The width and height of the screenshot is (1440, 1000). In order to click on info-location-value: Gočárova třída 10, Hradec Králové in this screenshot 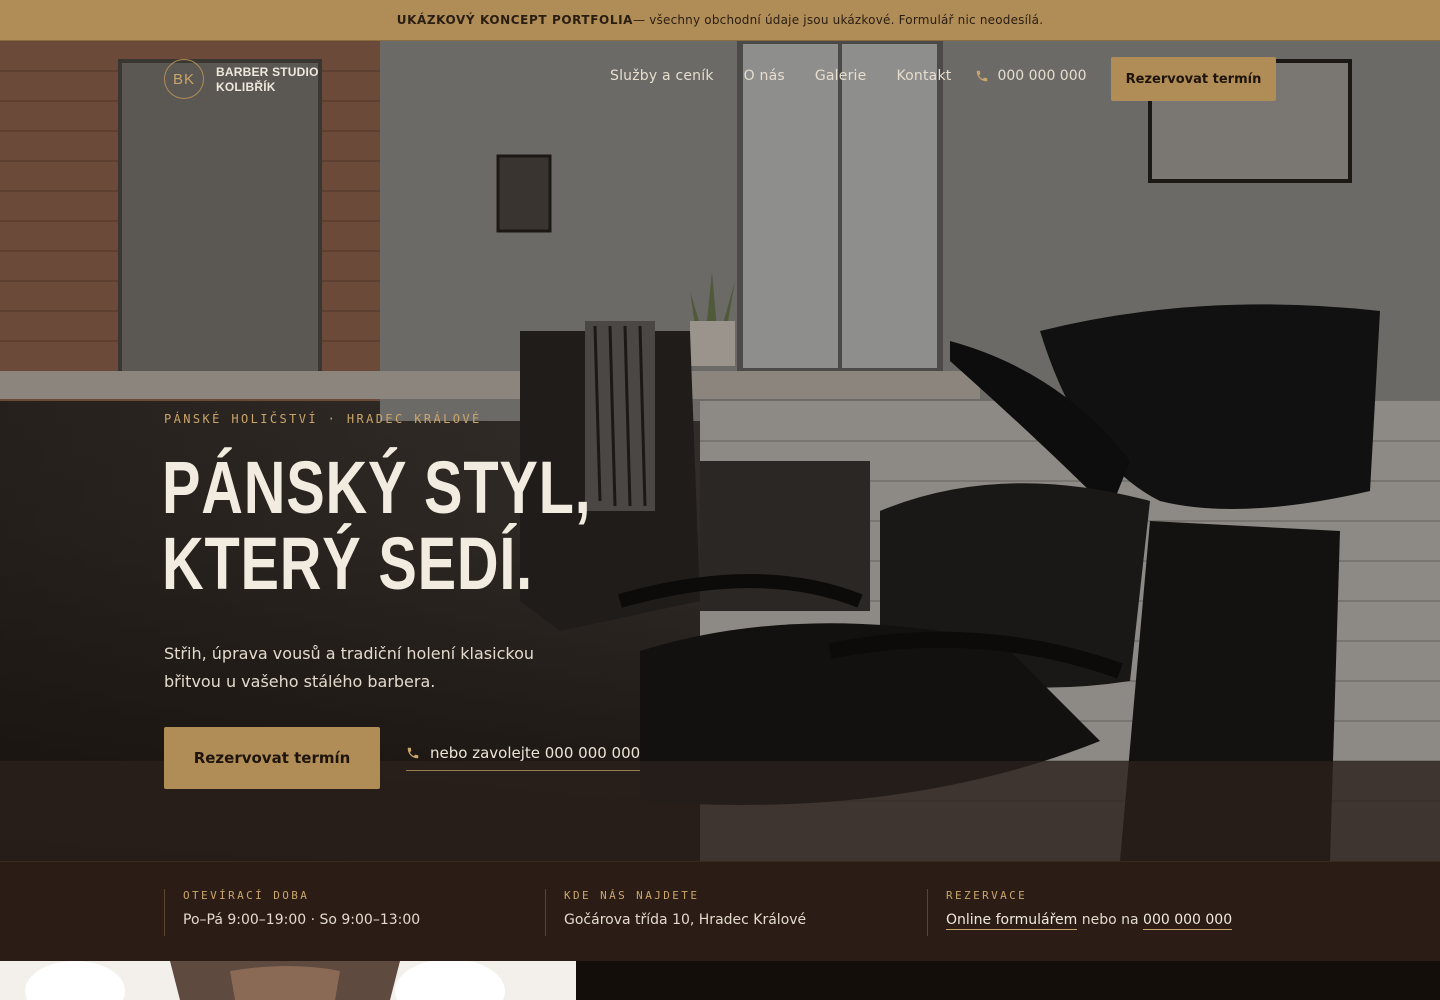, I will do `click(685, 920)`.